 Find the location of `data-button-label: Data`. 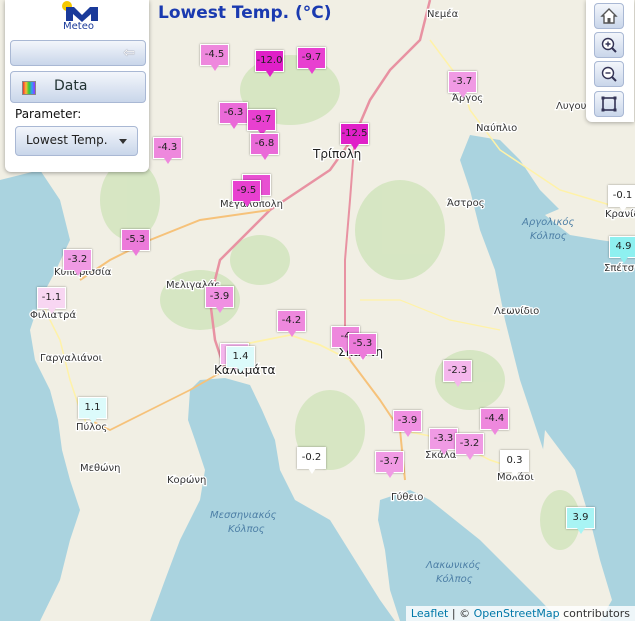

data-button-label: Data is located at coordinates (71, 86).